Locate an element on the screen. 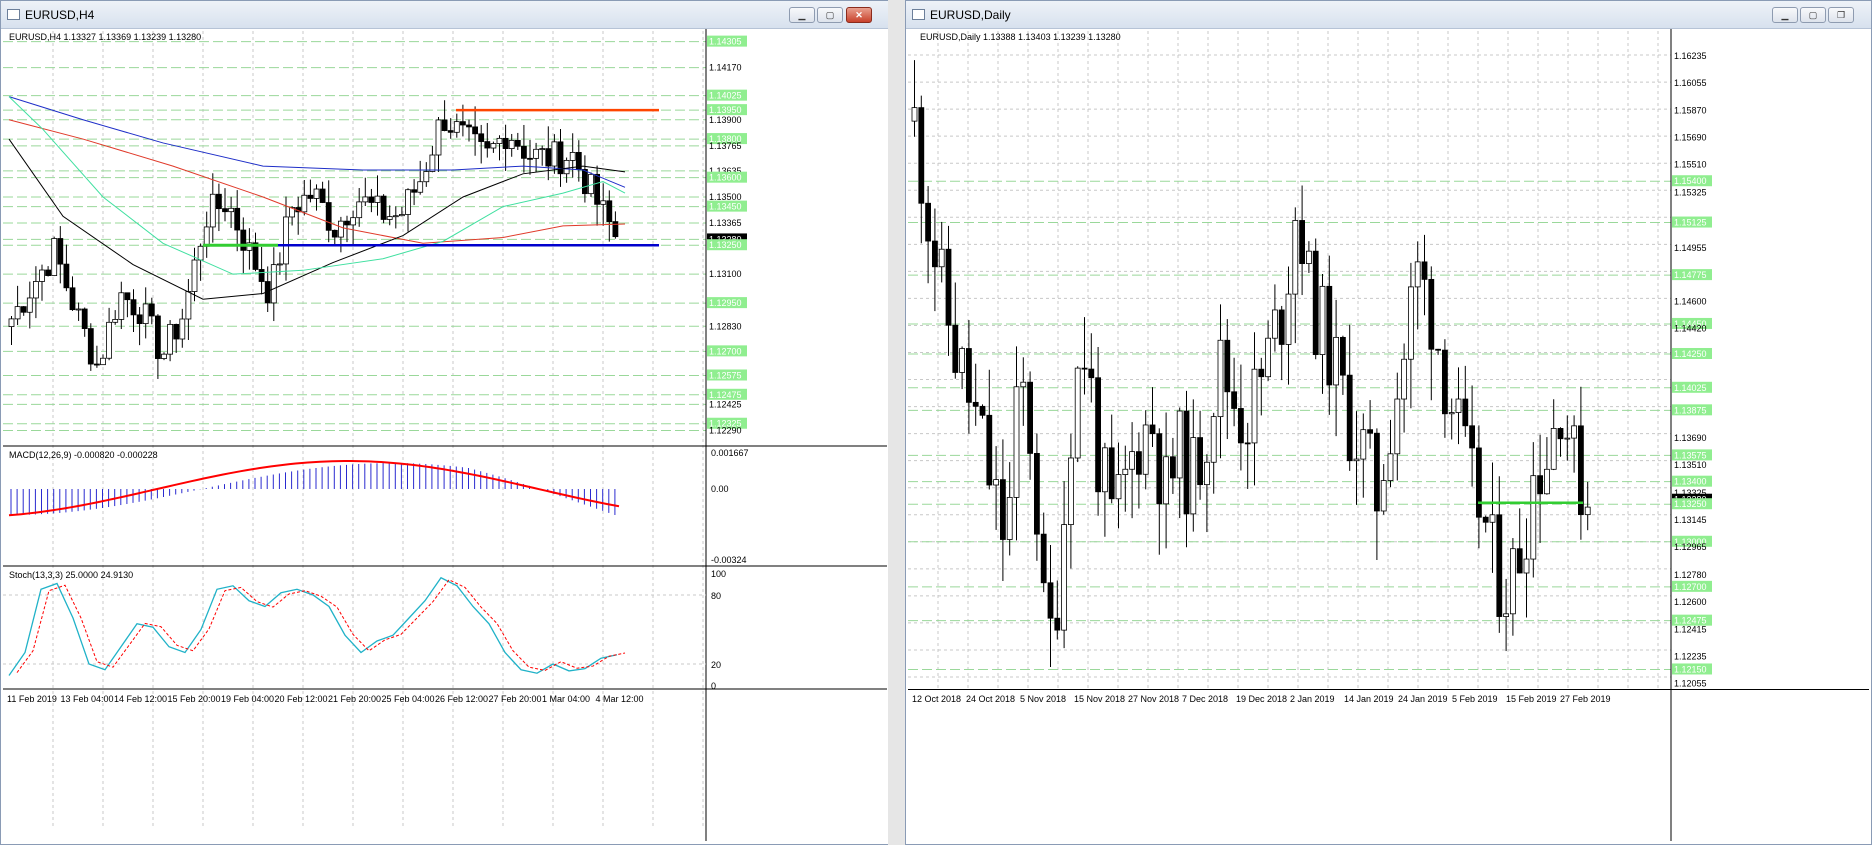 The width and height of the screenshot is (1872, 845). price-label: 1.14250 is located at coordinates (1690, 354).